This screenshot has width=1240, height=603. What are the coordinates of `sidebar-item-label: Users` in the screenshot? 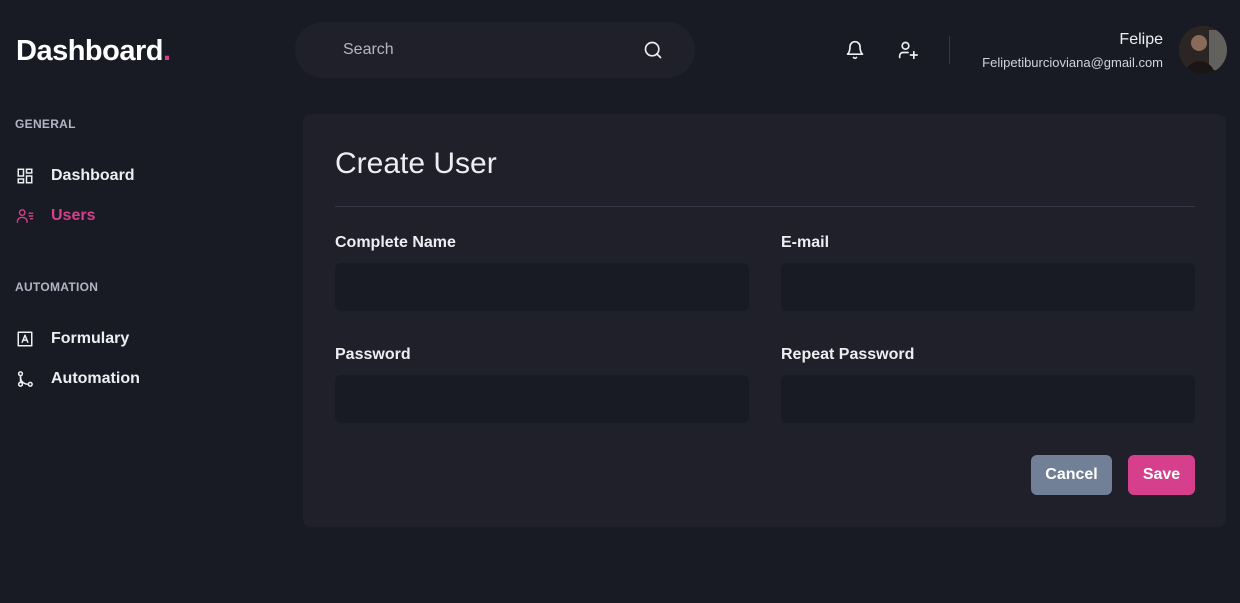 It's located at (73, 215).